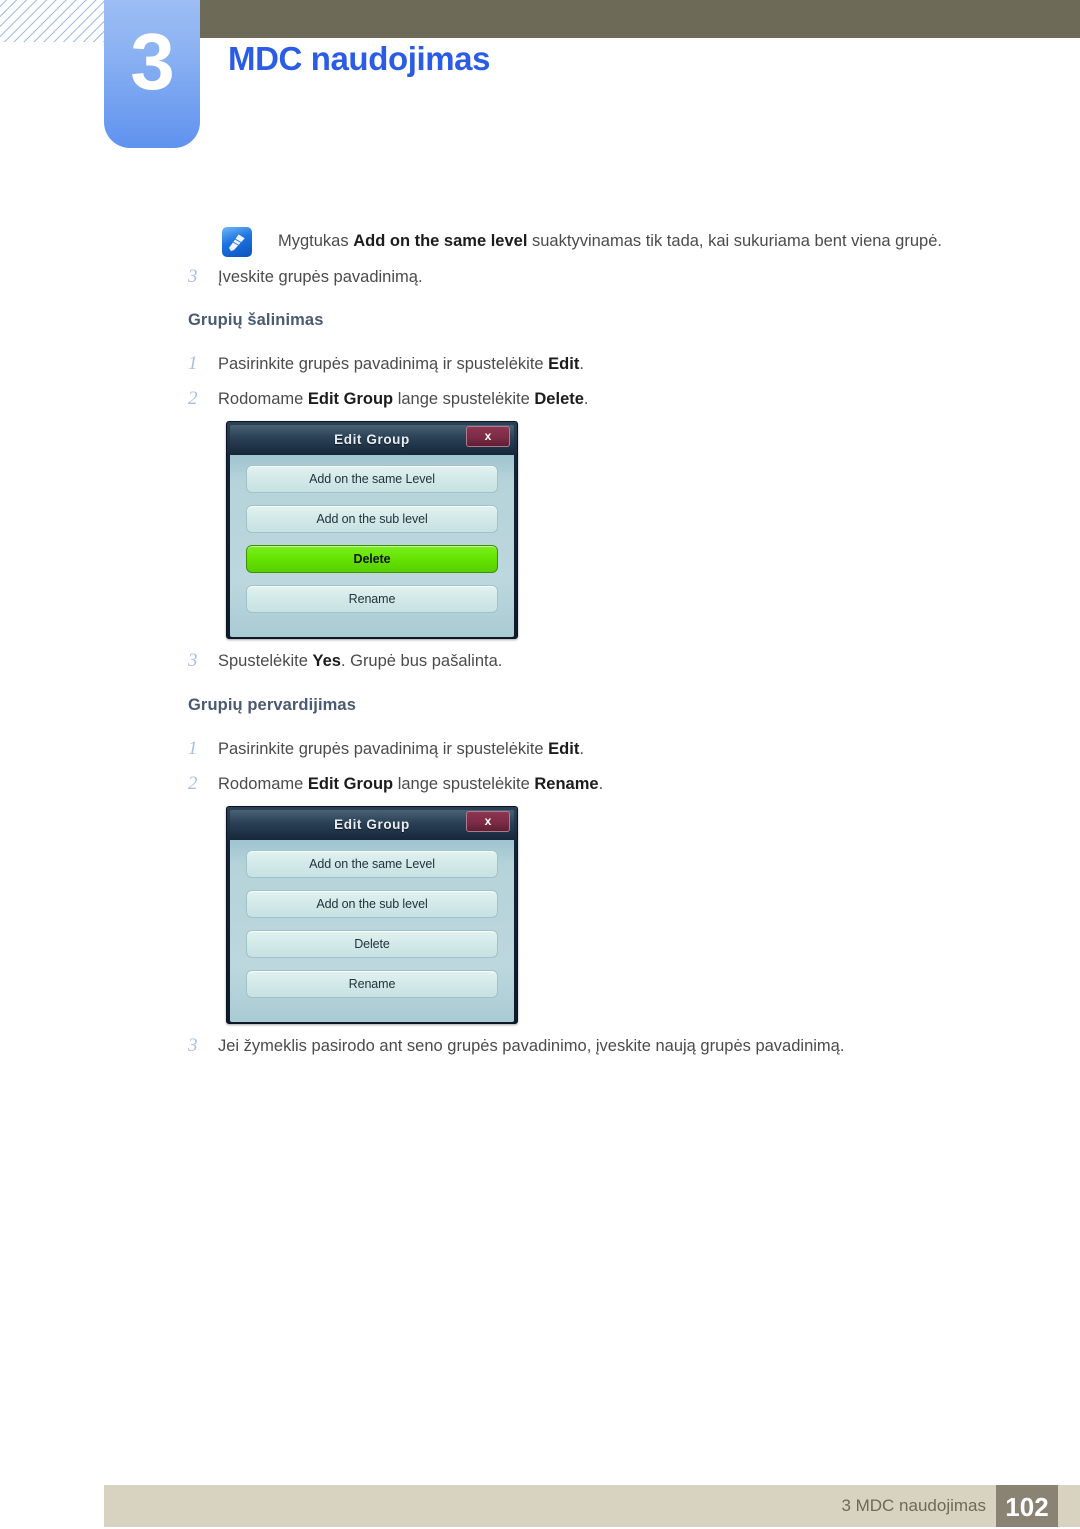 The image size is (1080, 1529). I want to click on section-heading-delete: Grupių šalinimas, so click(256, 320).